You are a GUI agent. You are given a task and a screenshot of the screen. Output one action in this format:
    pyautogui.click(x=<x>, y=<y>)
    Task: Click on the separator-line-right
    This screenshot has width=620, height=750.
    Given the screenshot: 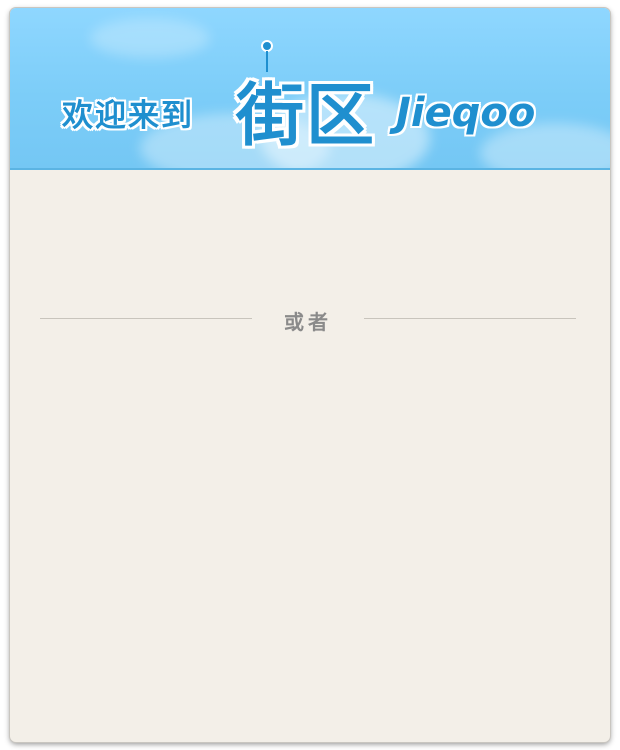 What is the action you would take?
    pyautogui.click(x=470, y=318)
    